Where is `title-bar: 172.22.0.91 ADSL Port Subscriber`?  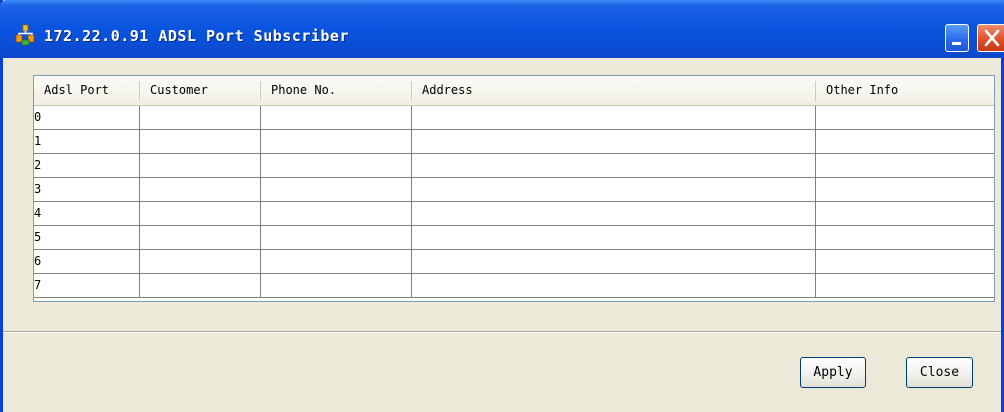 title-bar: 172.22.0.91 ADSL Port Subscriber is located at coordinates (502, 29).